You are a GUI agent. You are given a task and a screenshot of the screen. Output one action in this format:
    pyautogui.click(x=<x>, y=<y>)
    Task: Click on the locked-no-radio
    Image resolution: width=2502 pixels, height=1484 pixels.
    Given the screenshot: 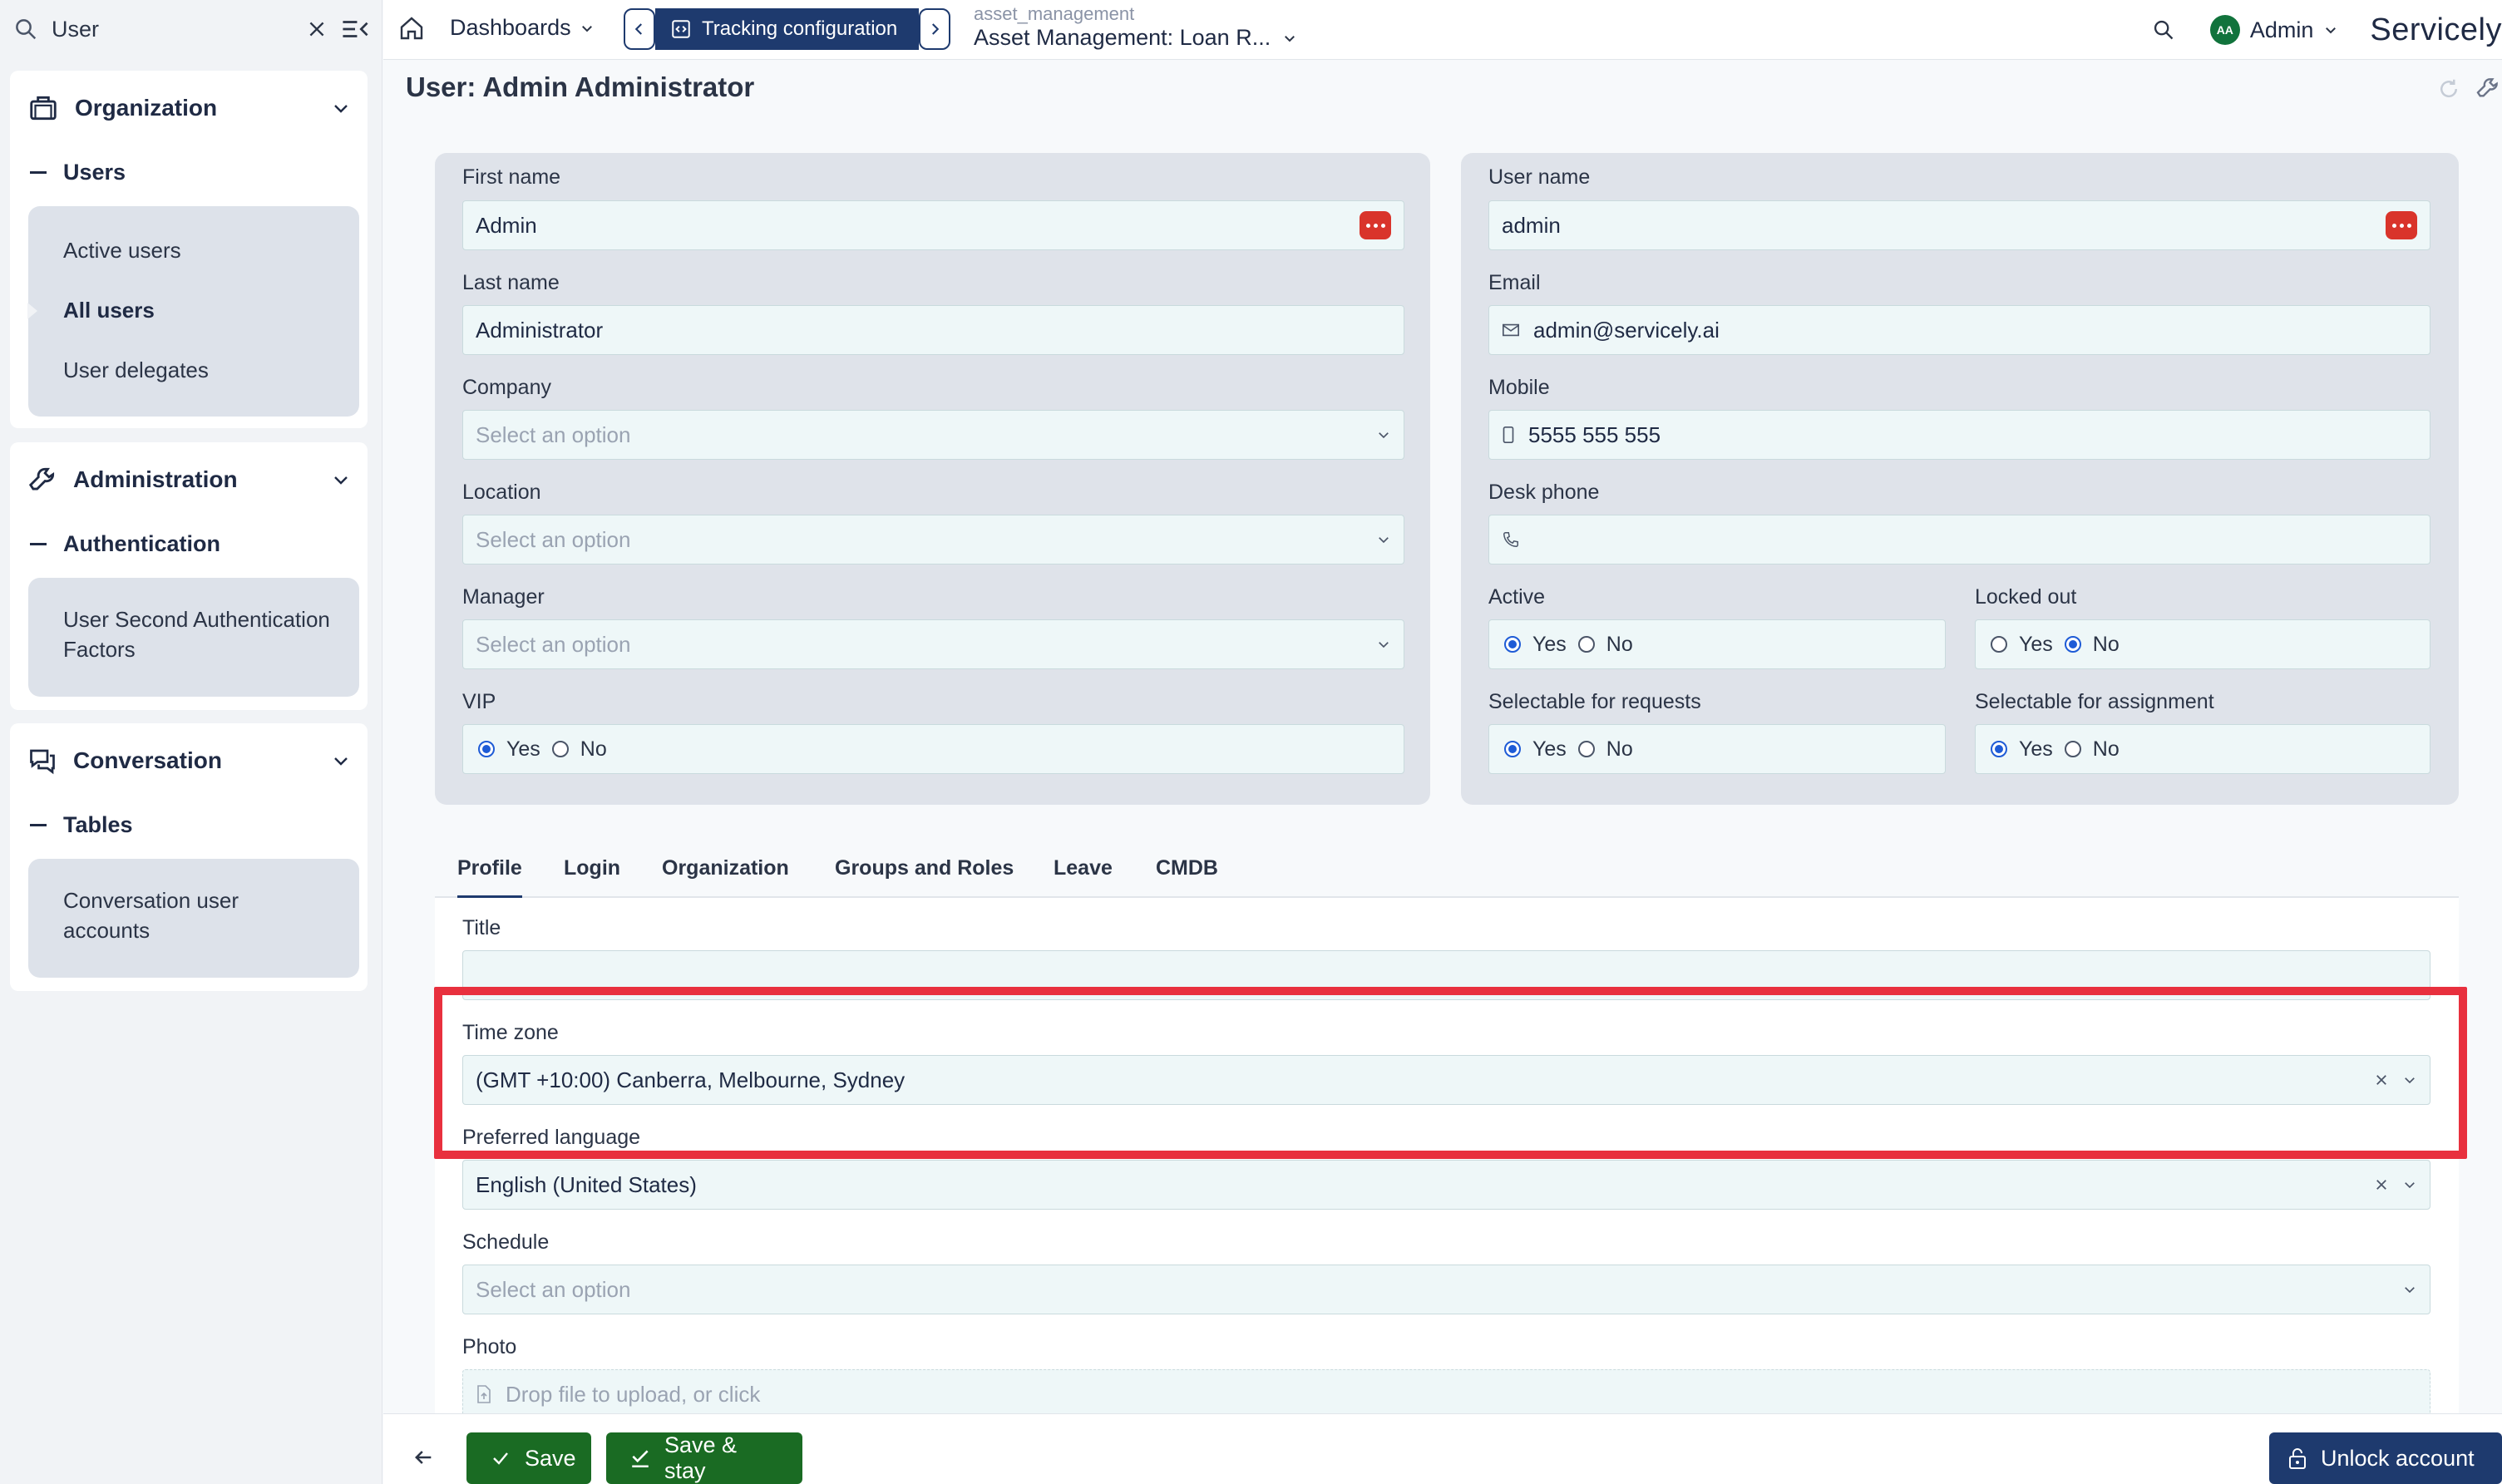 What is the action you would take?
    pyautogui.click(x=2072, y=644)
    